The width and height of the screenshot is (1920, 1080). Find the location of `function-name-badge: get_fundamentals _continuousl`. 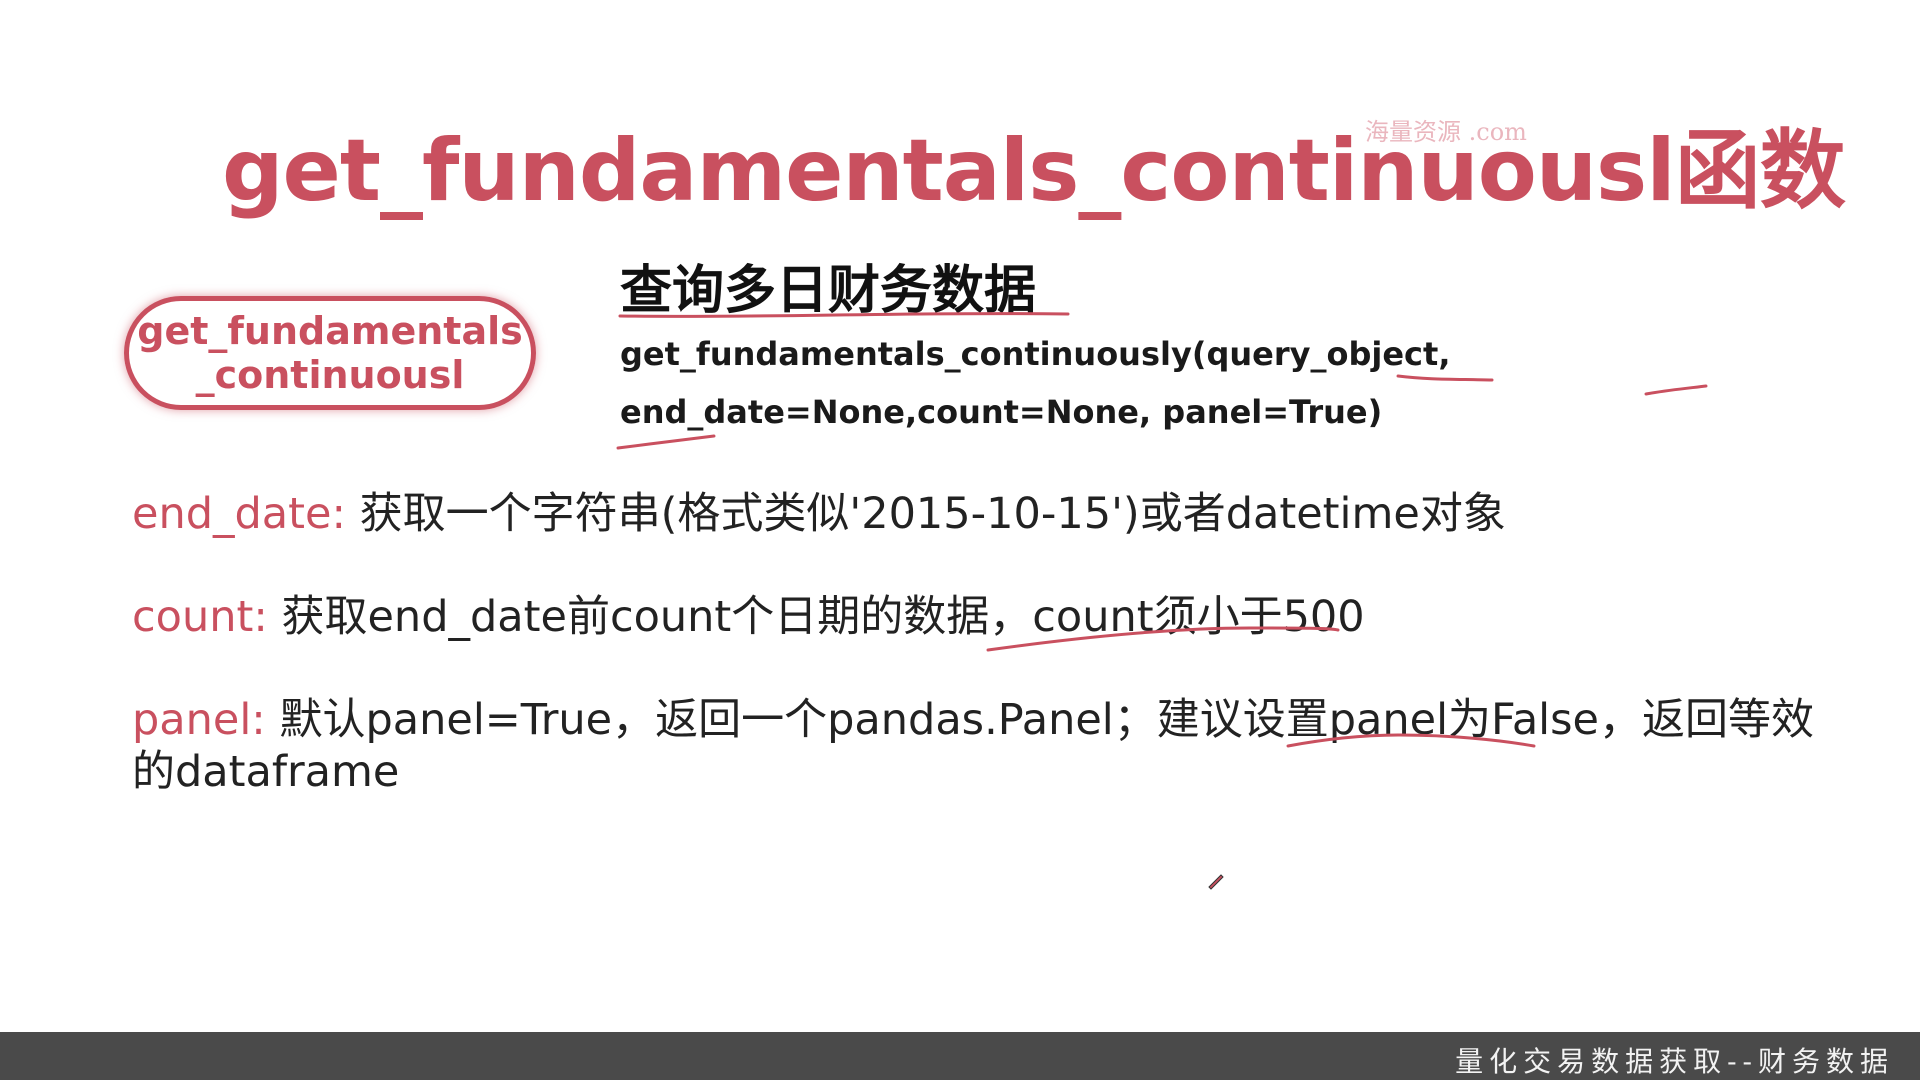

function-name-badge: get_fundamentals _continuousl is located at coordinates (330, 353).